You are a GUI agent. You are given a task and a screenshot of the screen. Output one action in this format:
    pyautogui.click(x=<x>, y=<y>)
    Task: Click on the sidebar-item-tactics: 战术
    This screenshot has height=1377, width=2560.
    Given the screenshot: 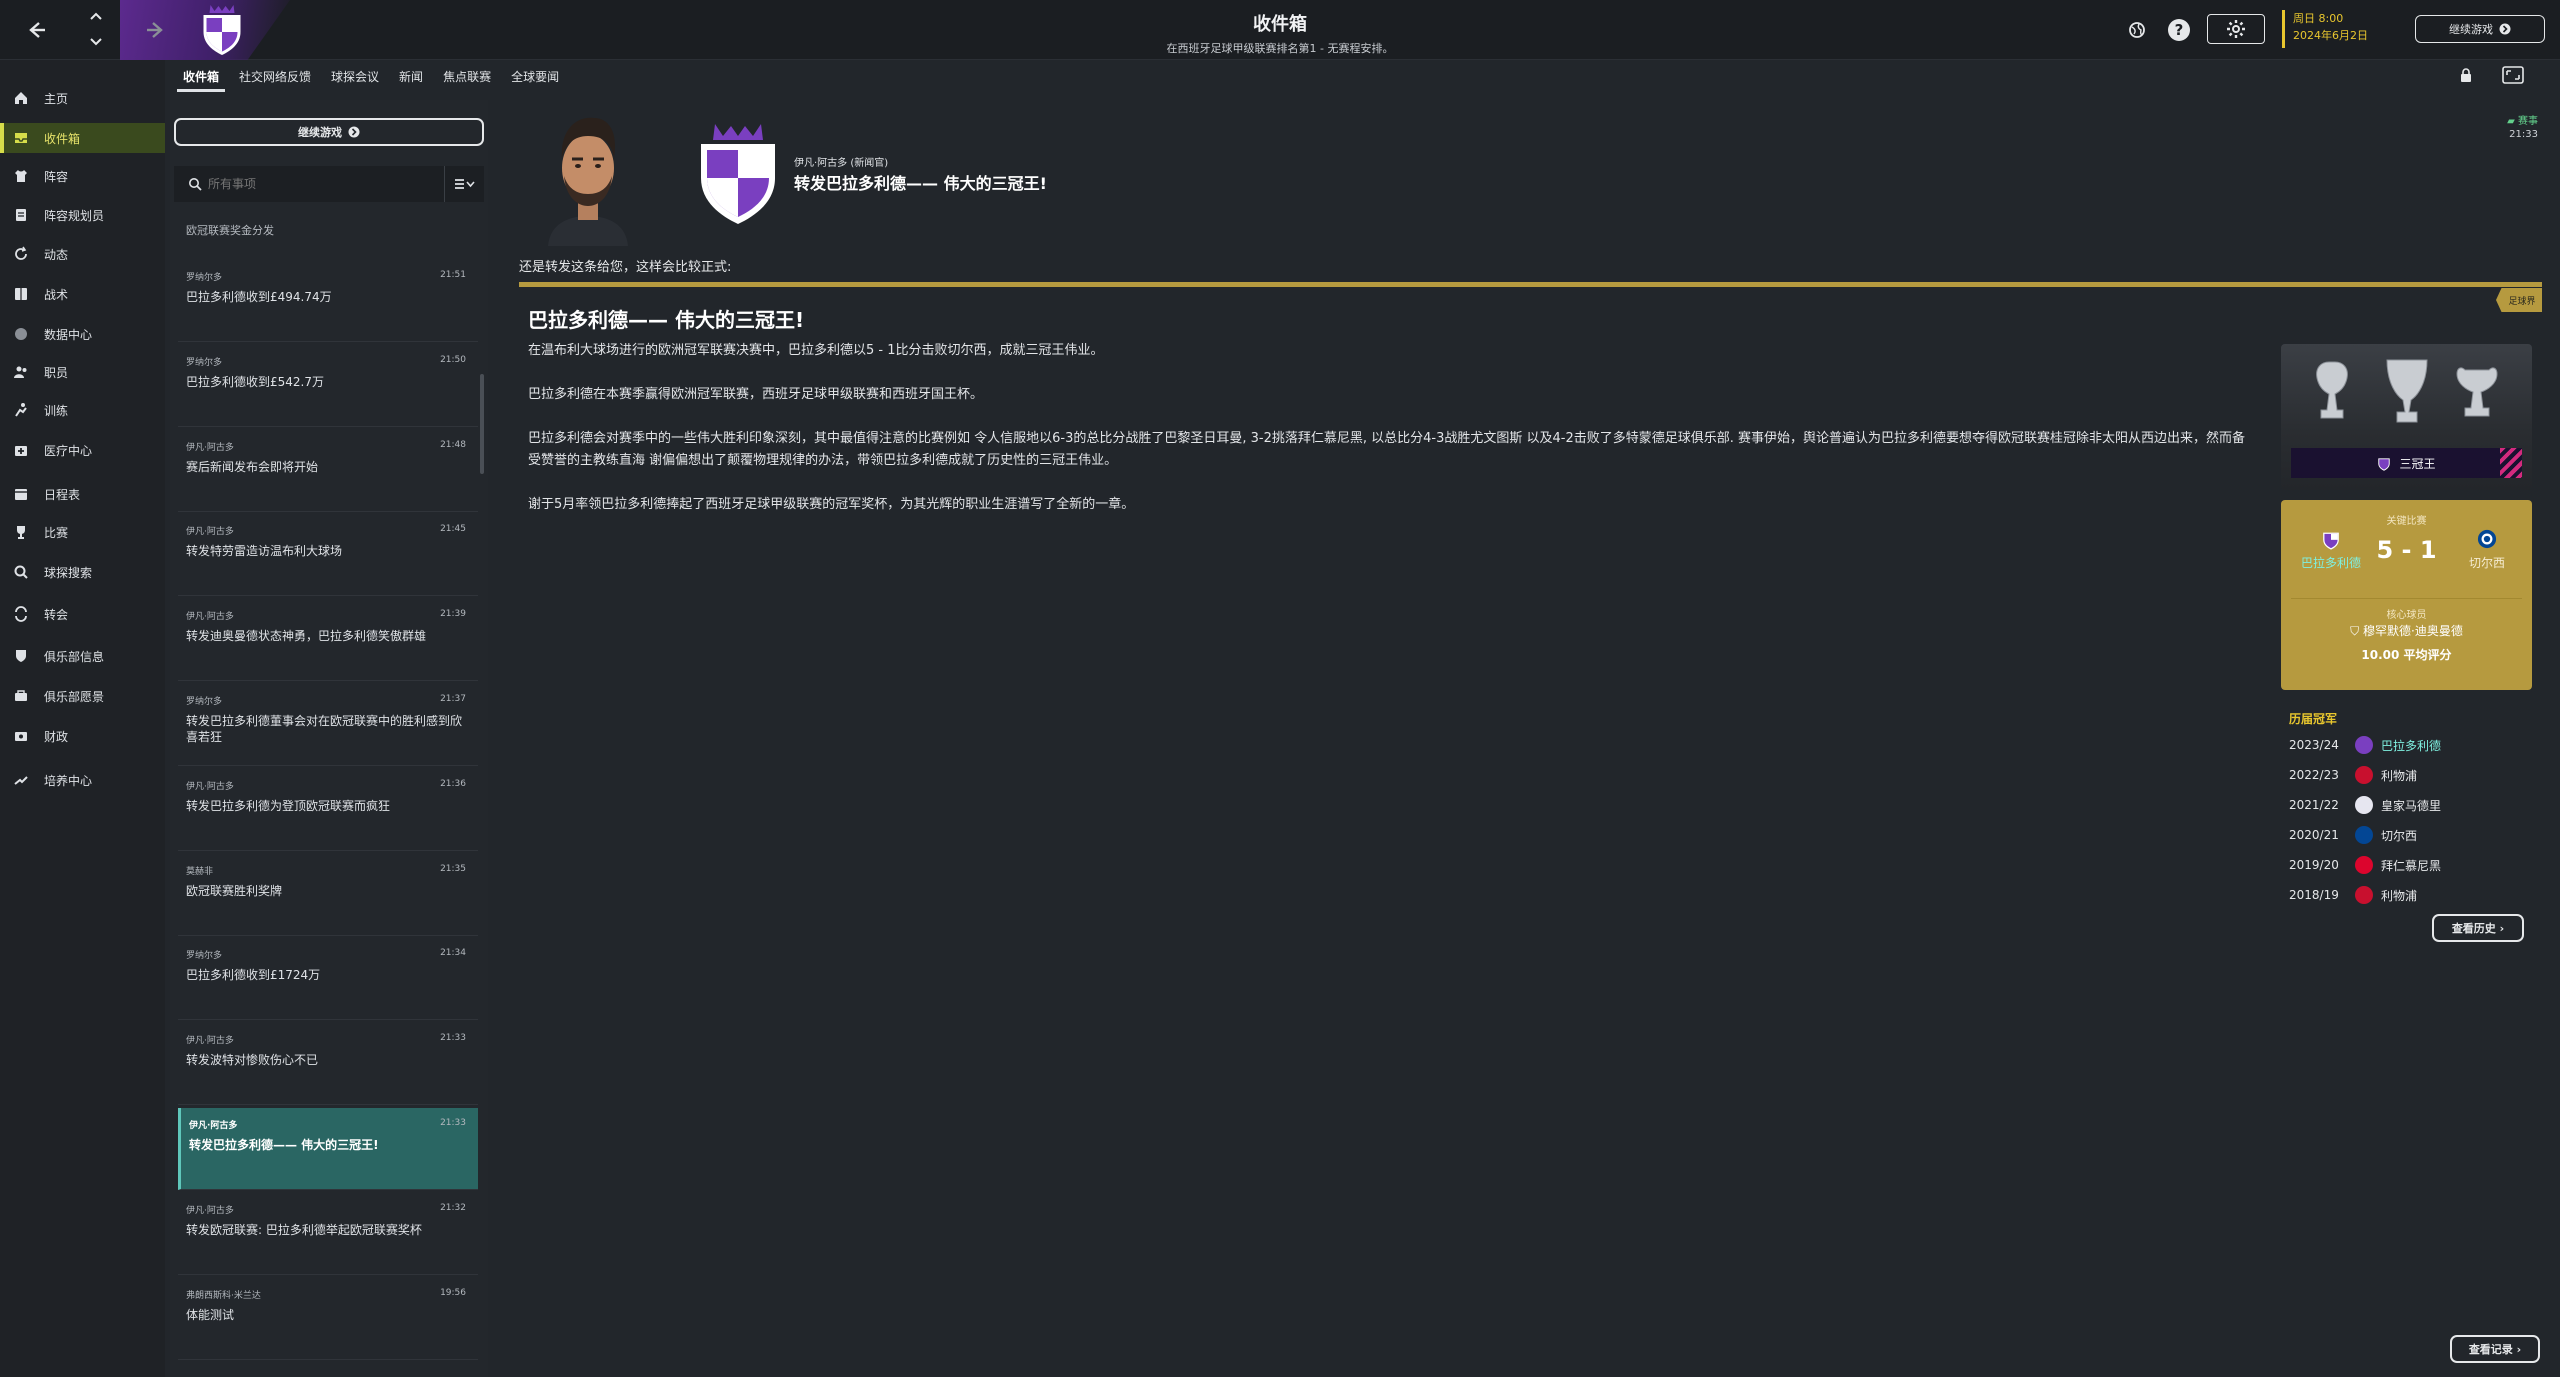 What is the action you would take?
    pyautogui.click(x=82, y=294)
    